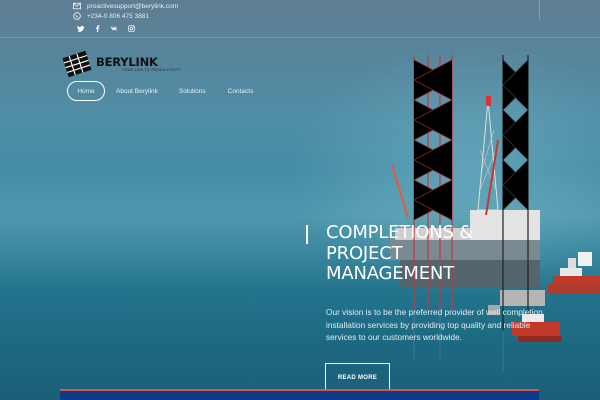 Image resolution: width=600 pixels, height=400 pixels. I want to click on nav-item-contacts: Contacts, so click(241, 91).